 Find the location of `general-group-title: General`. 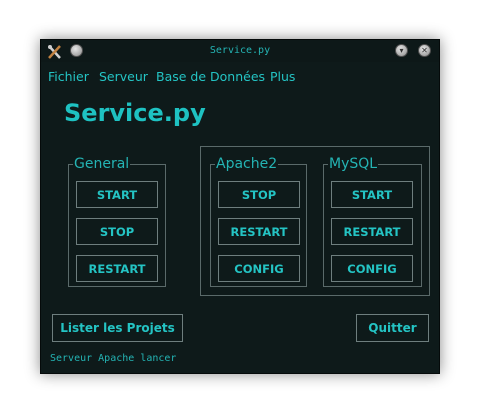

general-group-title: General is located at coordinates (102, 164).